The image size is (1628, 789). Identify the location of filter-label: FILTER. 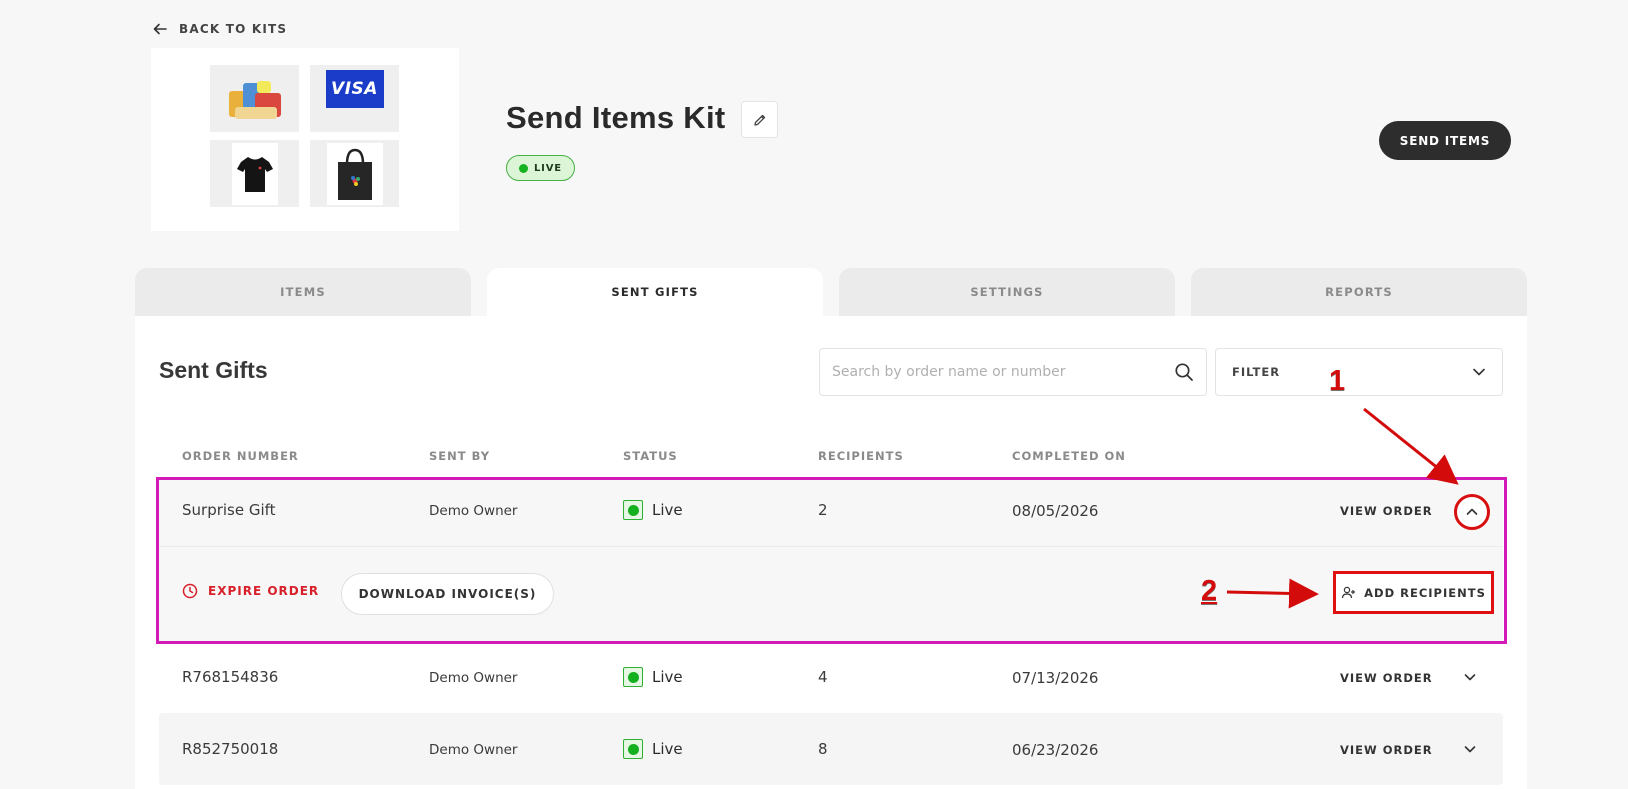
(1256, 372).